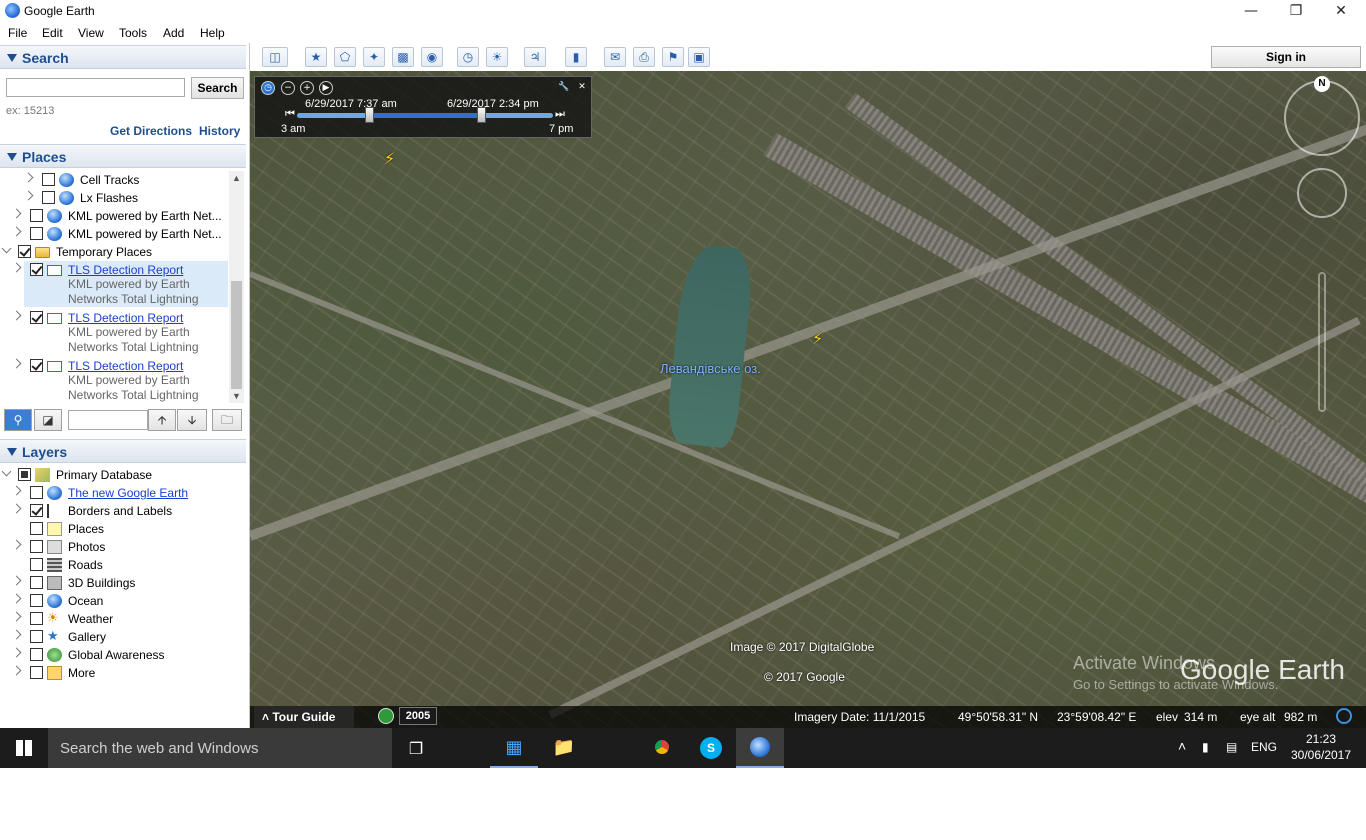 The height and width of the screenshot is (840, 1366). What do you see at coordinates (482, 115) in the screenshot?
I see `time-end-handle` at bounding box center [482, 115].